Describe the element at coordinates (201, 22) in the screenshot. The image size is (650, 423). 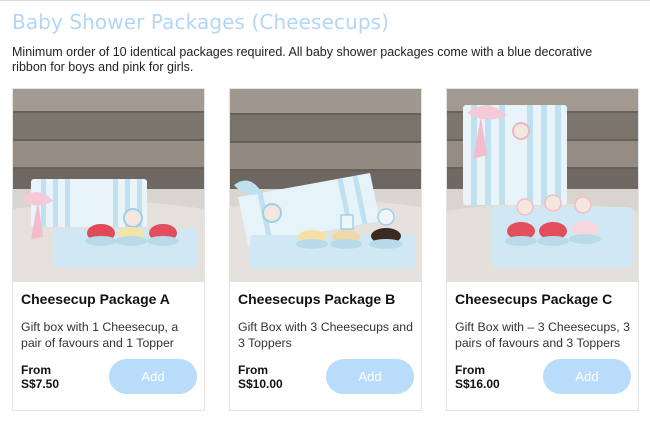
I see `page-title: Baby Shower Packages (Cheesecups)` at that location.